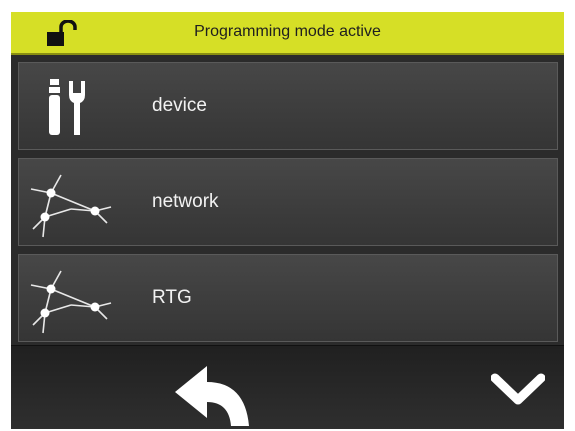  What do you see at coordinates (213, 394) in the screenshot?
I see `back-arrow-icon` at bounding box center [213, 394].